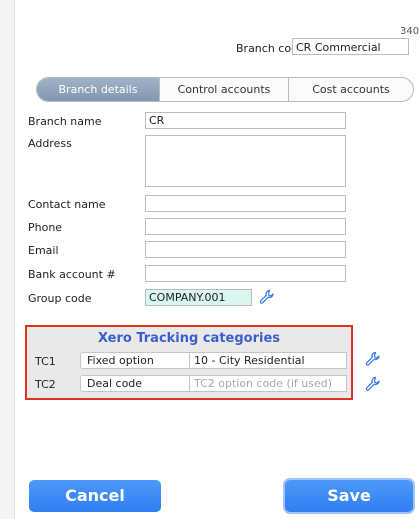 This screenshot has width=420, height=519. Describe the element at coordinates (245, 161) in the screenshot. I see `address-field` at that location.